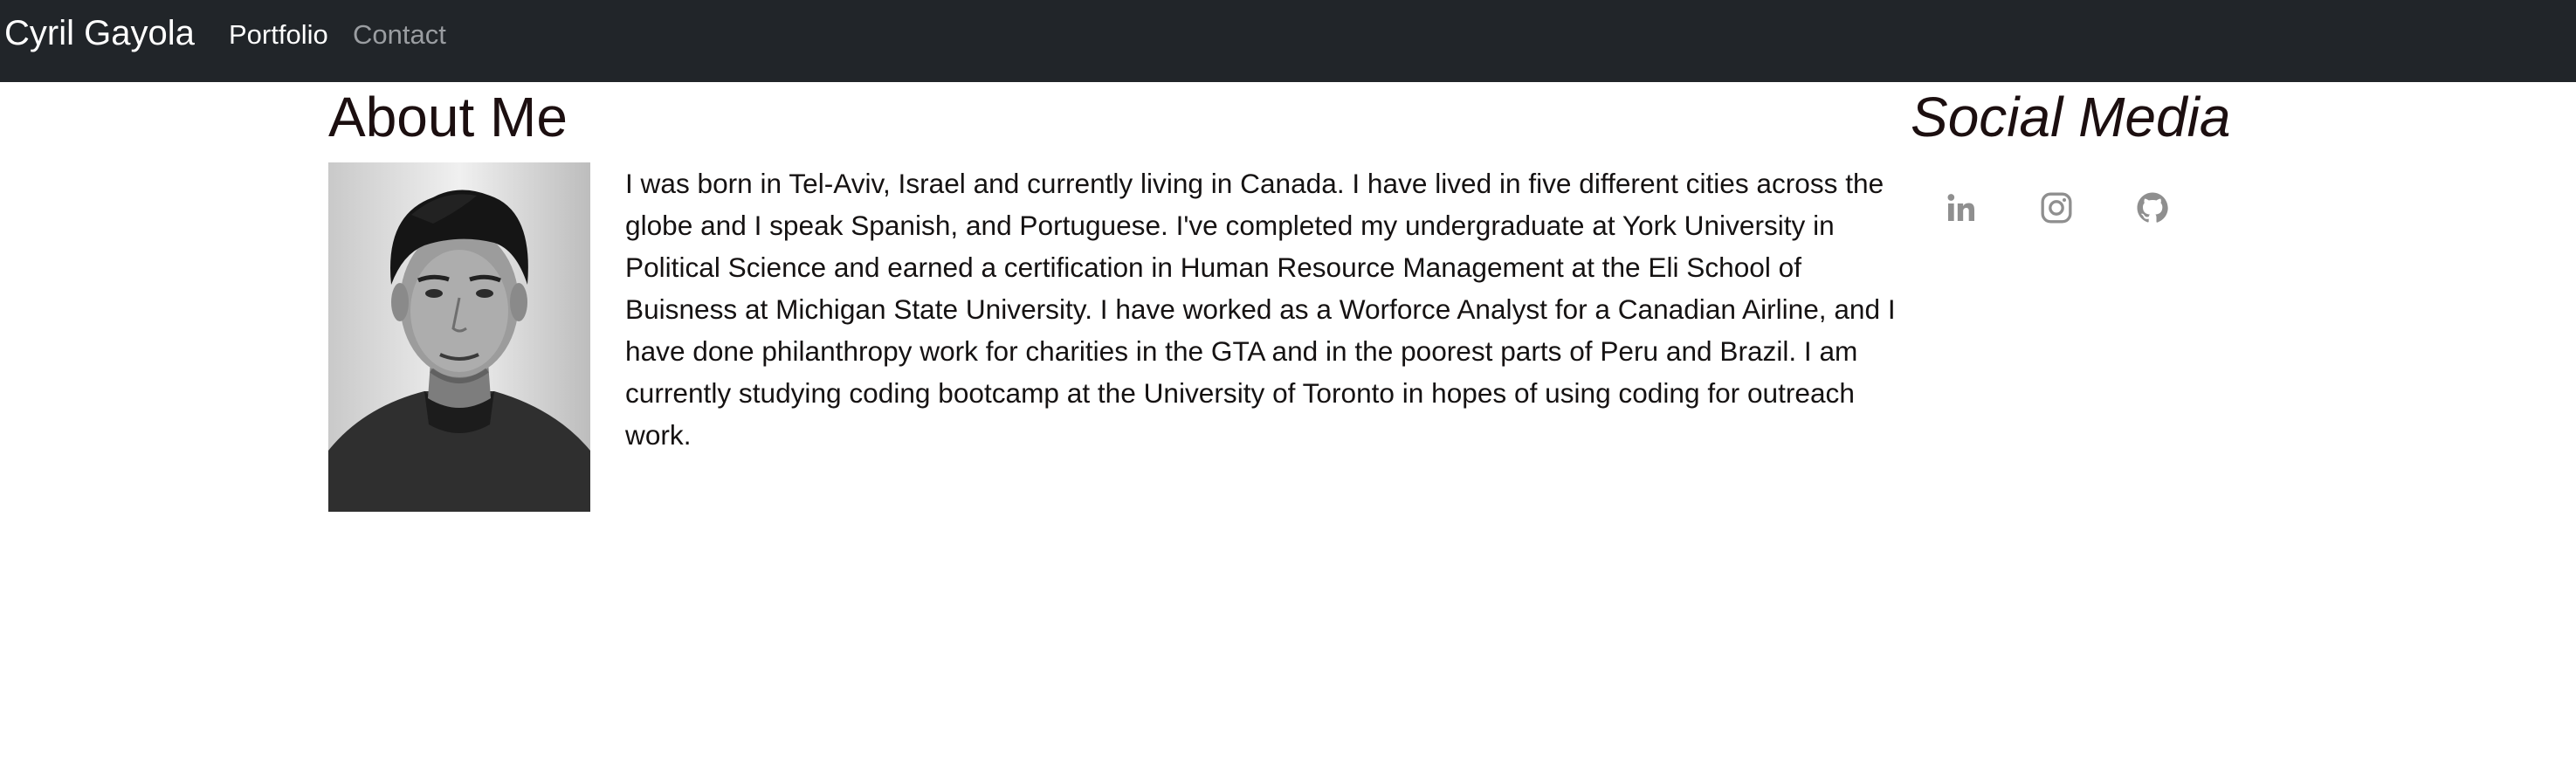  Describe the element at coordinates (1961, 207) in the screenshot. I see `linkedin-icon` at that location.